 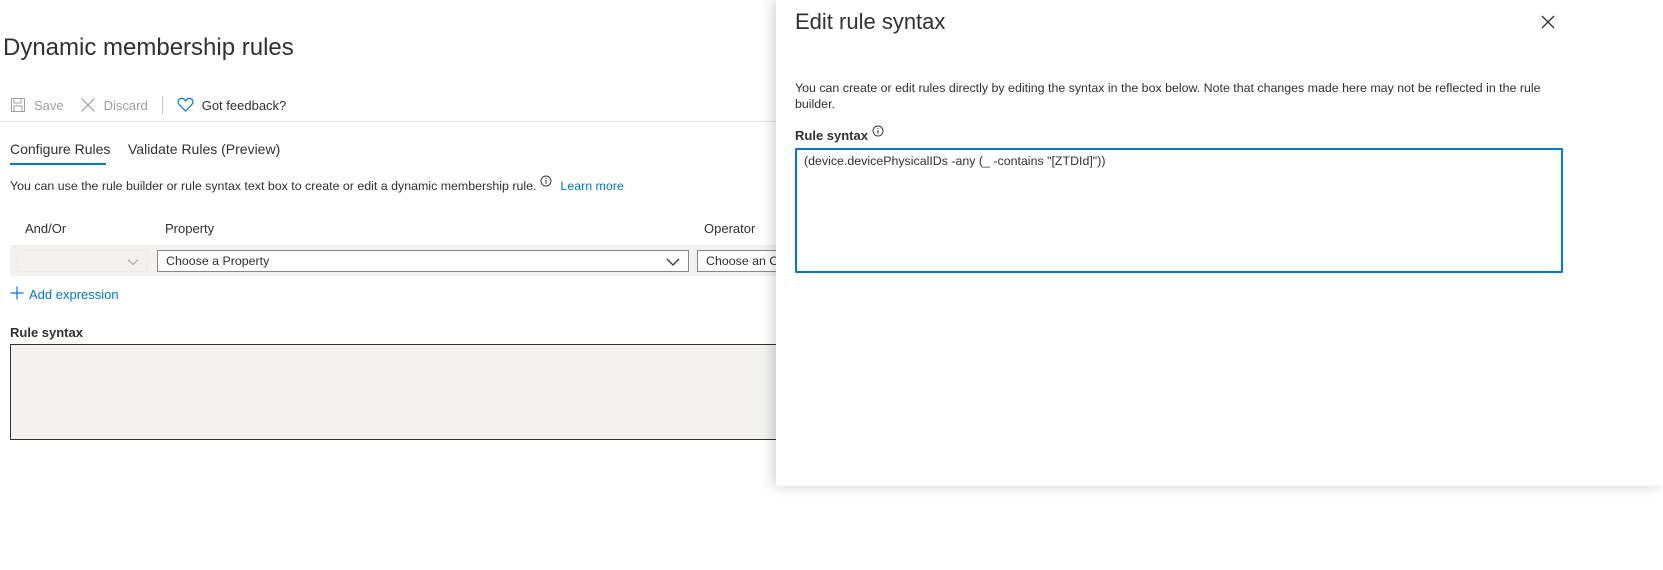 What do you see at coordinates (831, 135) in the screenshot?
I see `panel-rule-syntax-label: Rule syntax` at bounding box center [831, 135].